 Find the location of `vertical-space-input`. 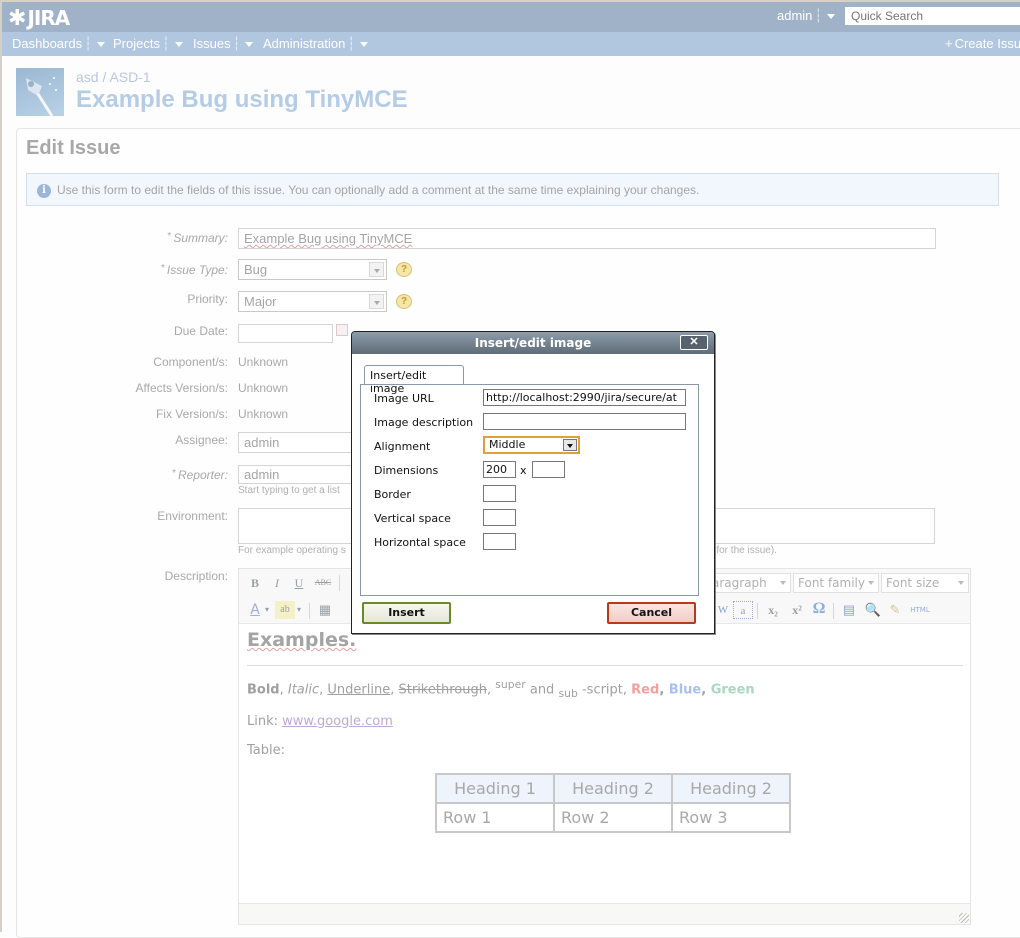

vertical-space-input is located at coordinates (499, 517).